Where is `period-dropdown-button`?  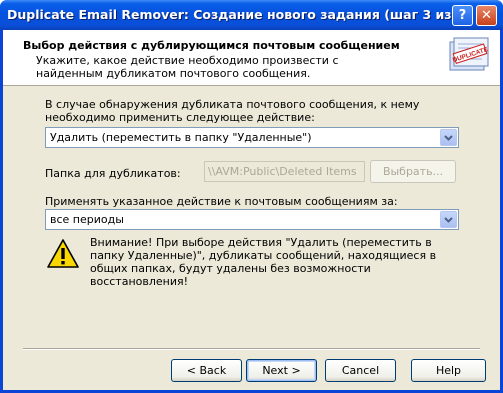 period-dropdown-button is located at coordinates (448, 219).